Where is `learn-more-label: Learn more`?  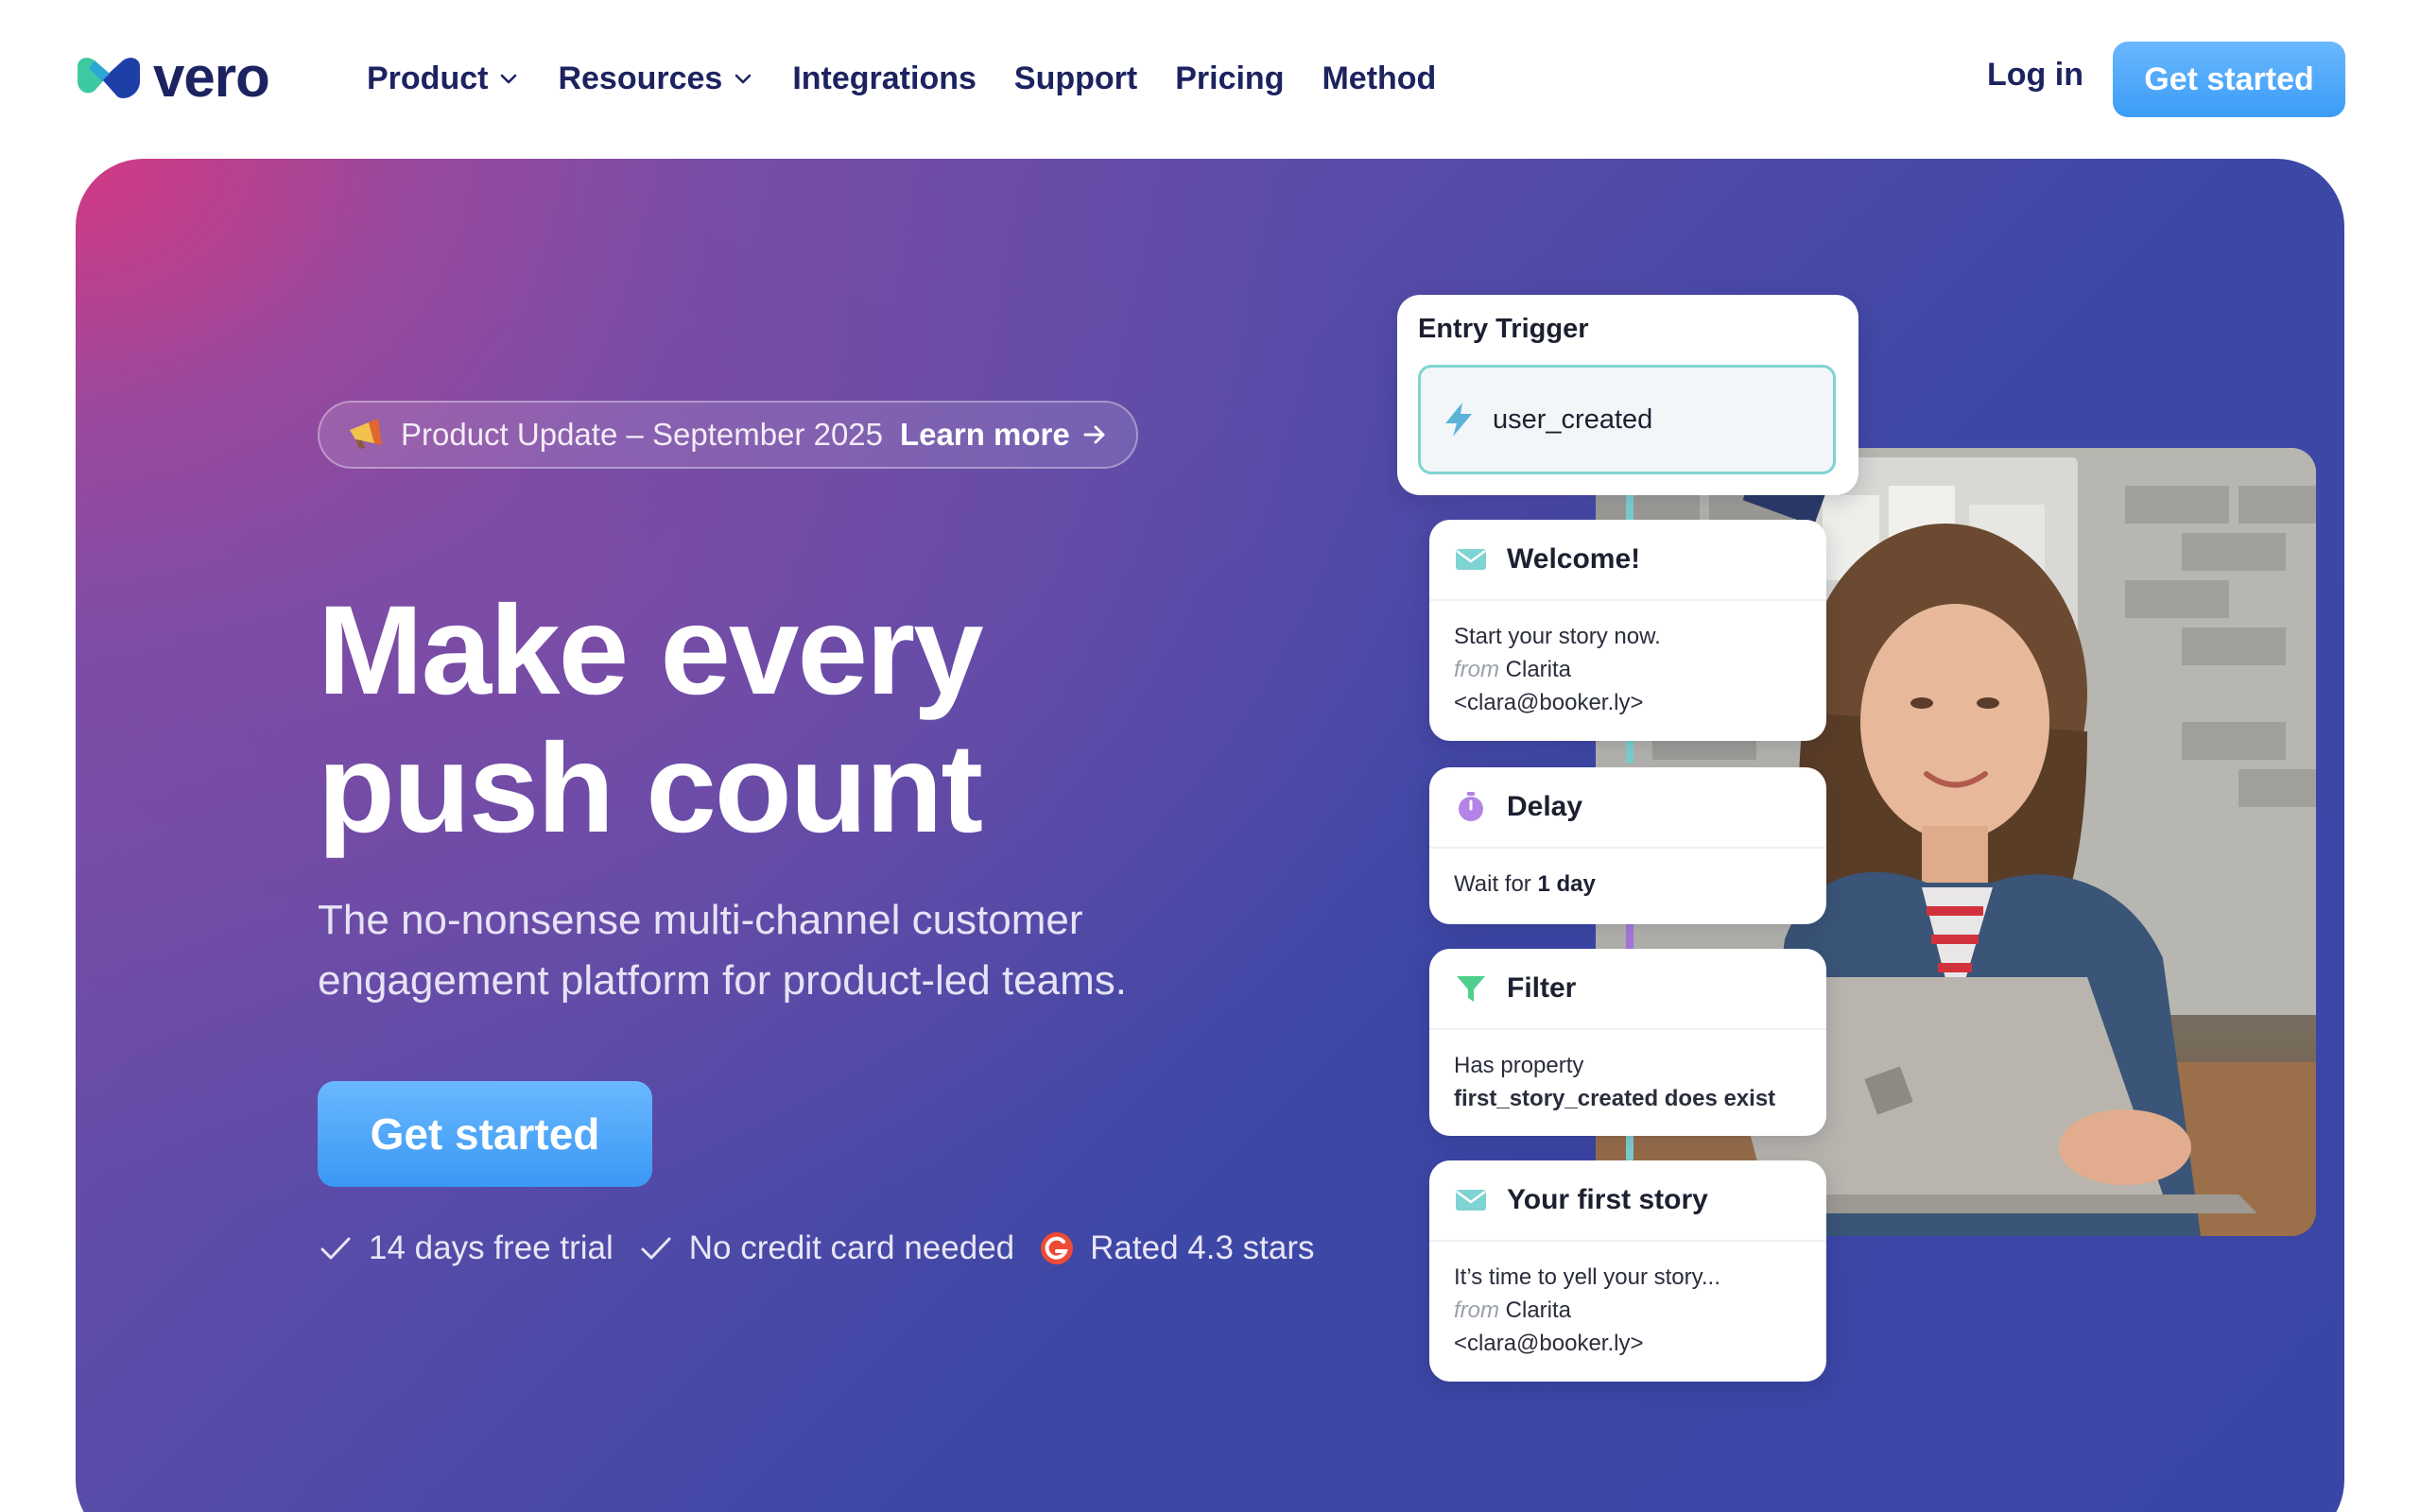
learn-more-label: Learn more is located at coordinates (985, 434).